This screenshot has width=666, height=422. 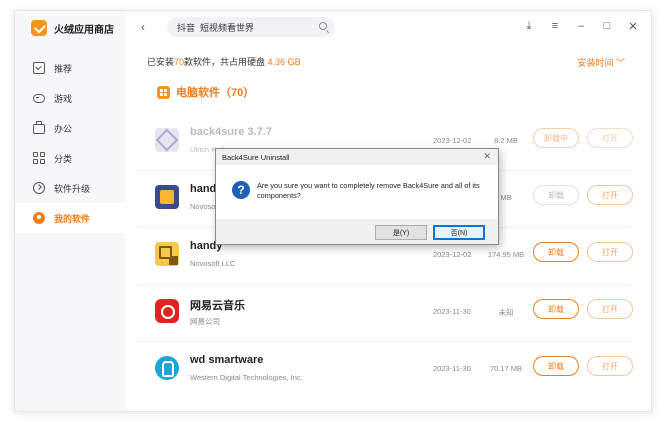 What do you see at coordinates (39, 127) in the screenshot?
I see `briefcase-icon` at bounding box center [39, 127].